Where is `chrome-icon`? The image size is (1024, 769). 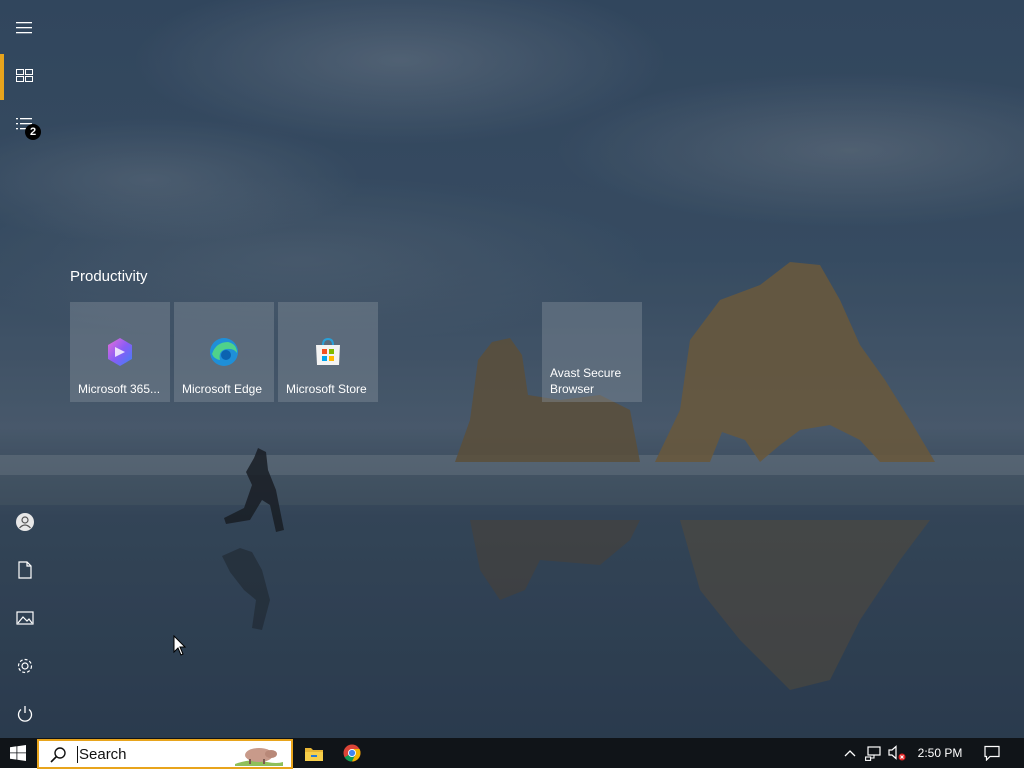 chrome-icon is located at coordinates (352, 753).